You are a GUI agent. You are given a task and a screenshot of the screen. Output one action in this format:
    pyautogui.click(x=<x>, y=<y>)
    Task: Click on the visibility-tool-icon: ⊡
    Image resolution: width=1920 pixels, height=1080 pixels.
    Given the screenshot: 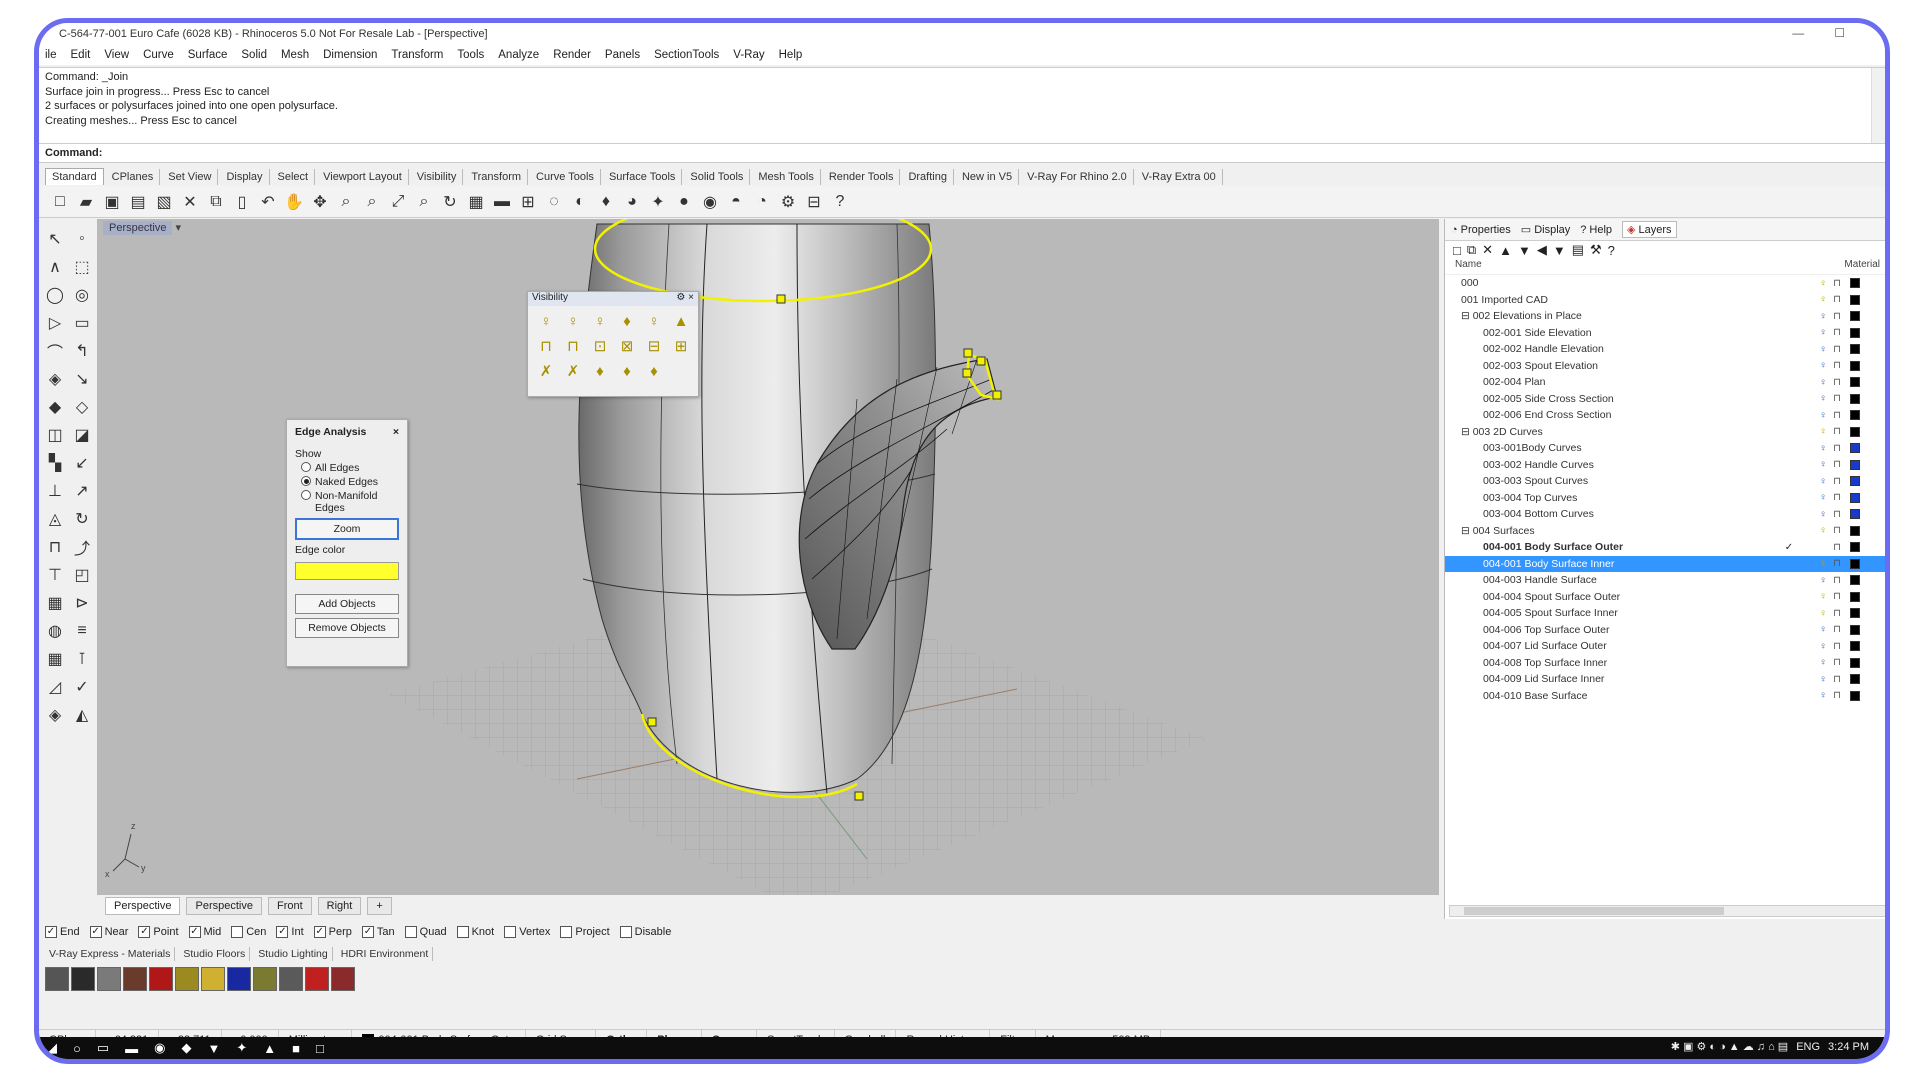 What is the action you would take?
    pyautogui.click(x=600, y=346)
    